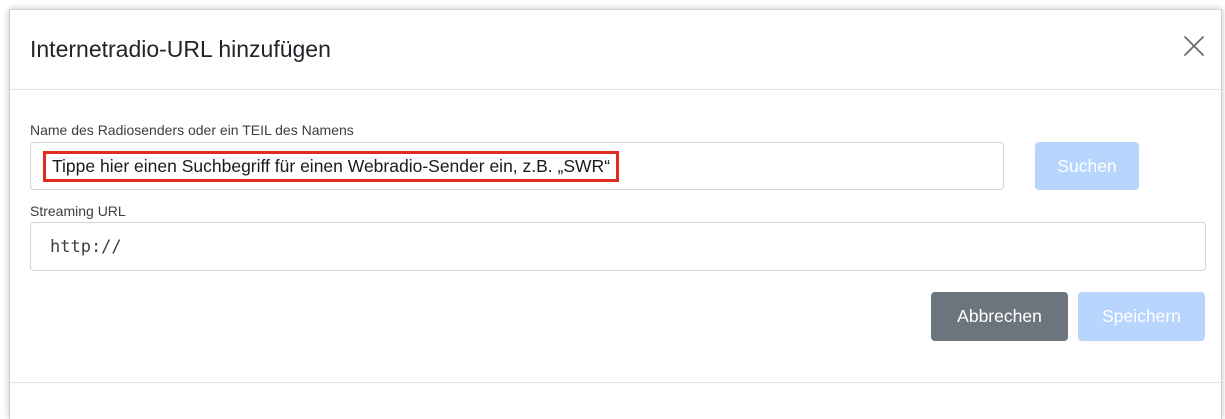 The width and height of the screenshot is (1225, 419). I want to click on close-button, so click(1194, 46).